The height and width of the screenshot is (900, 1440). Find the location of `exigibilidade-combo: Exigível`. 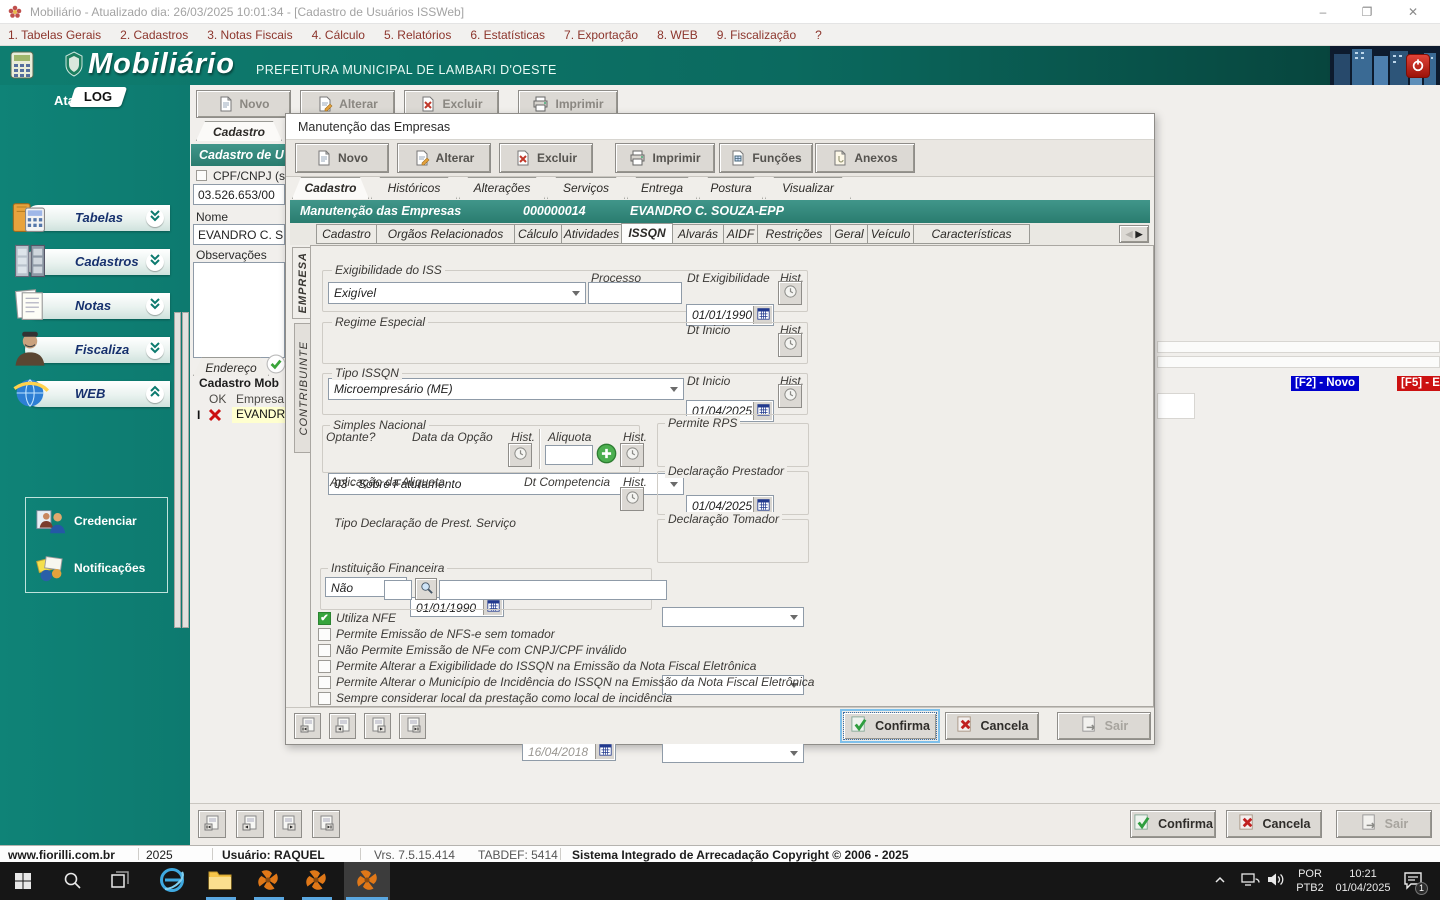

exigibilidade-combo: Exigível is located at coordinates (457, 293).